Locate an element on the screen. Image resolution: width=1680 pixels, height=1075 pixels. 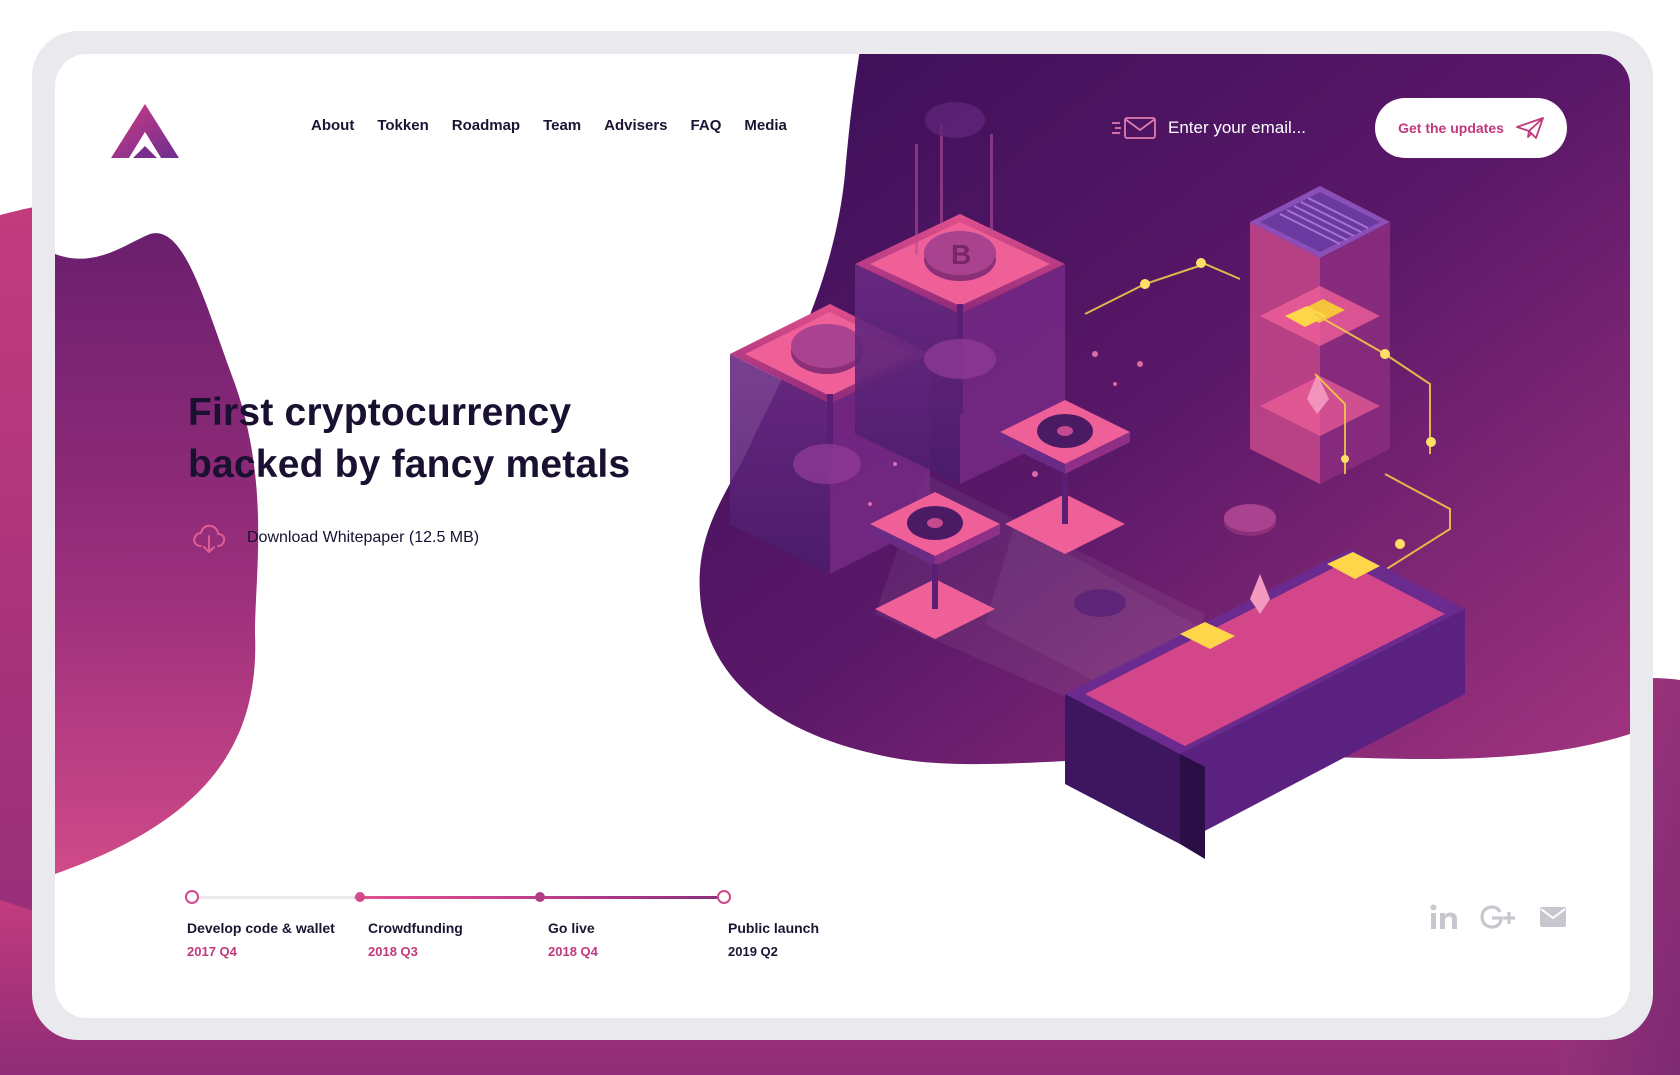
email-subscribe is located at coordinates (1227, 128).